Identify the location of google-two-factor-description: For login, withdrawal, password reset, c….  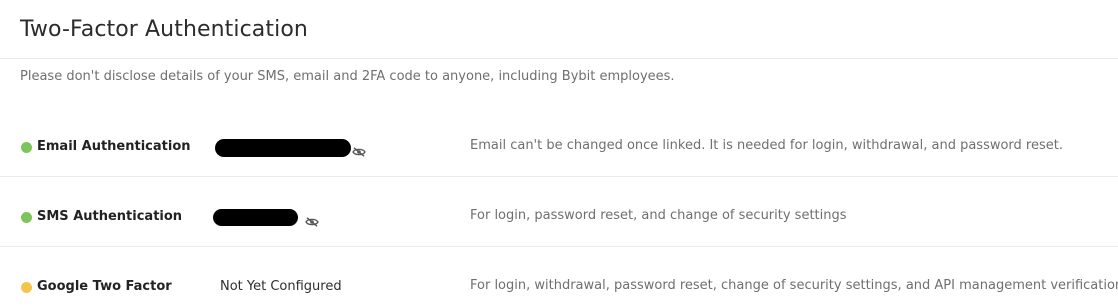
(794, 285).